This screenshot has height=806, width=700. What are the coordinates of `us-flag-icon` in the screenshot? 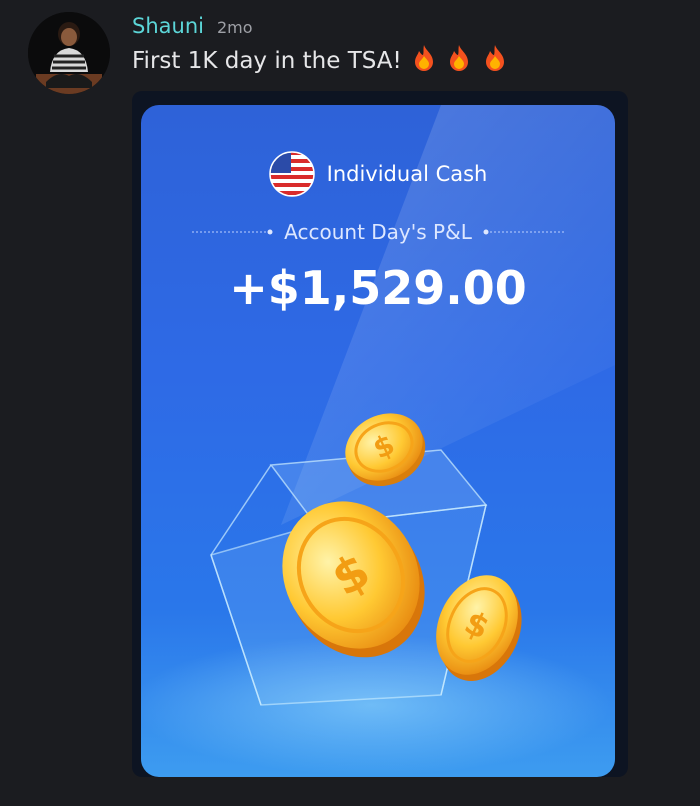 It's located at (291, 174).